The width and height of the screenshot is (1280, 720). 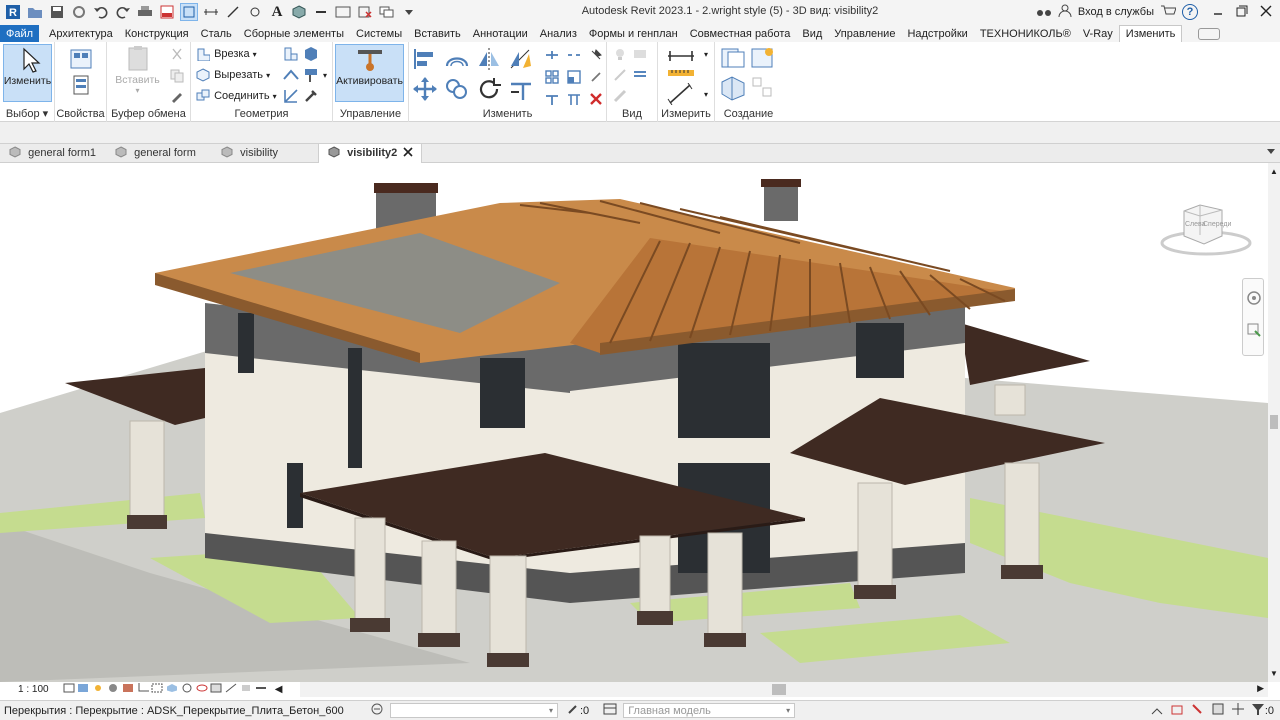 I want to click on view-scale: 1 : 100, so click(x=33, y=689).